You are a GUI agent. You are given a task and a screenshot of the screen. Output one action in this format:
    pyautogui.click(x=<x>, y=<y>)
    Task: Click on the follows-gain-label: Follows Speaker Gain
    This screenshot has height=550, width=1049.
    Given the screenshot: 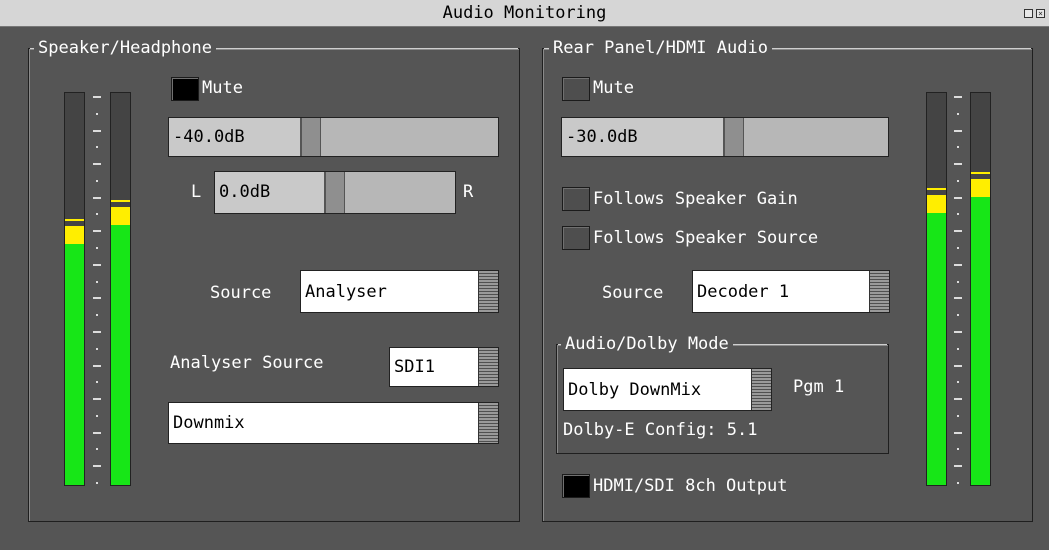 What is the action you would take?
    pyautogui.click(x=695, y=199)
    